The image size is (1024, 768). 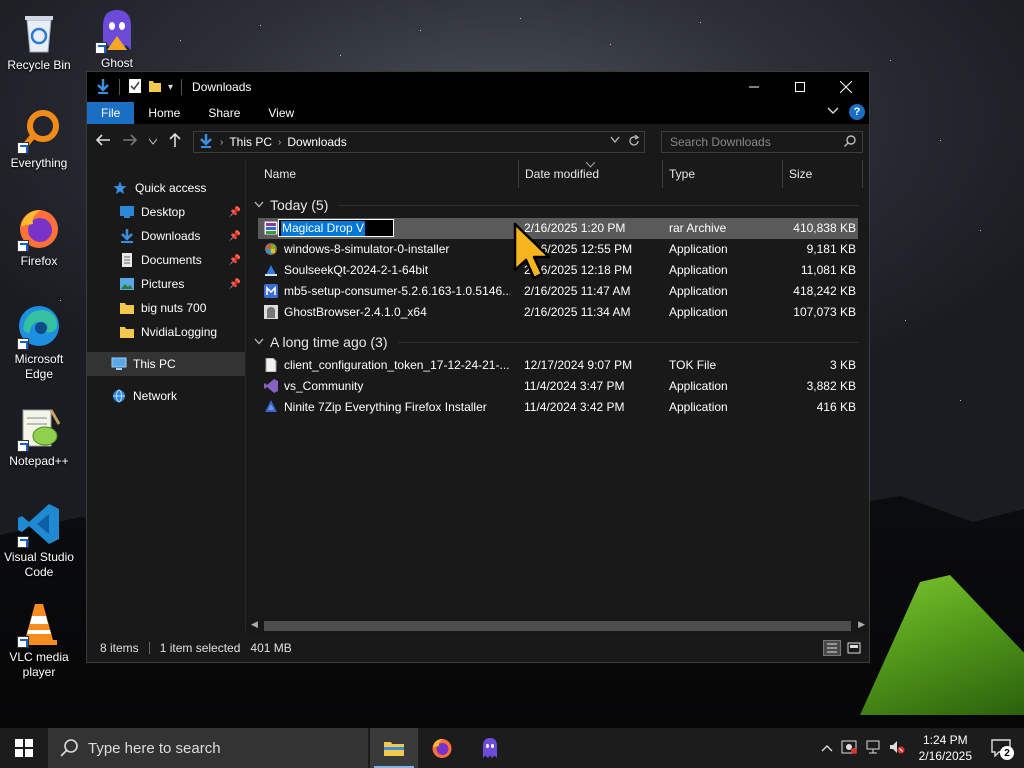 What do you see at coordinates (39, 65) in the screenshot?
I see `desktop-icon-label: Recycle Bin` at bounding box center [39, 65].